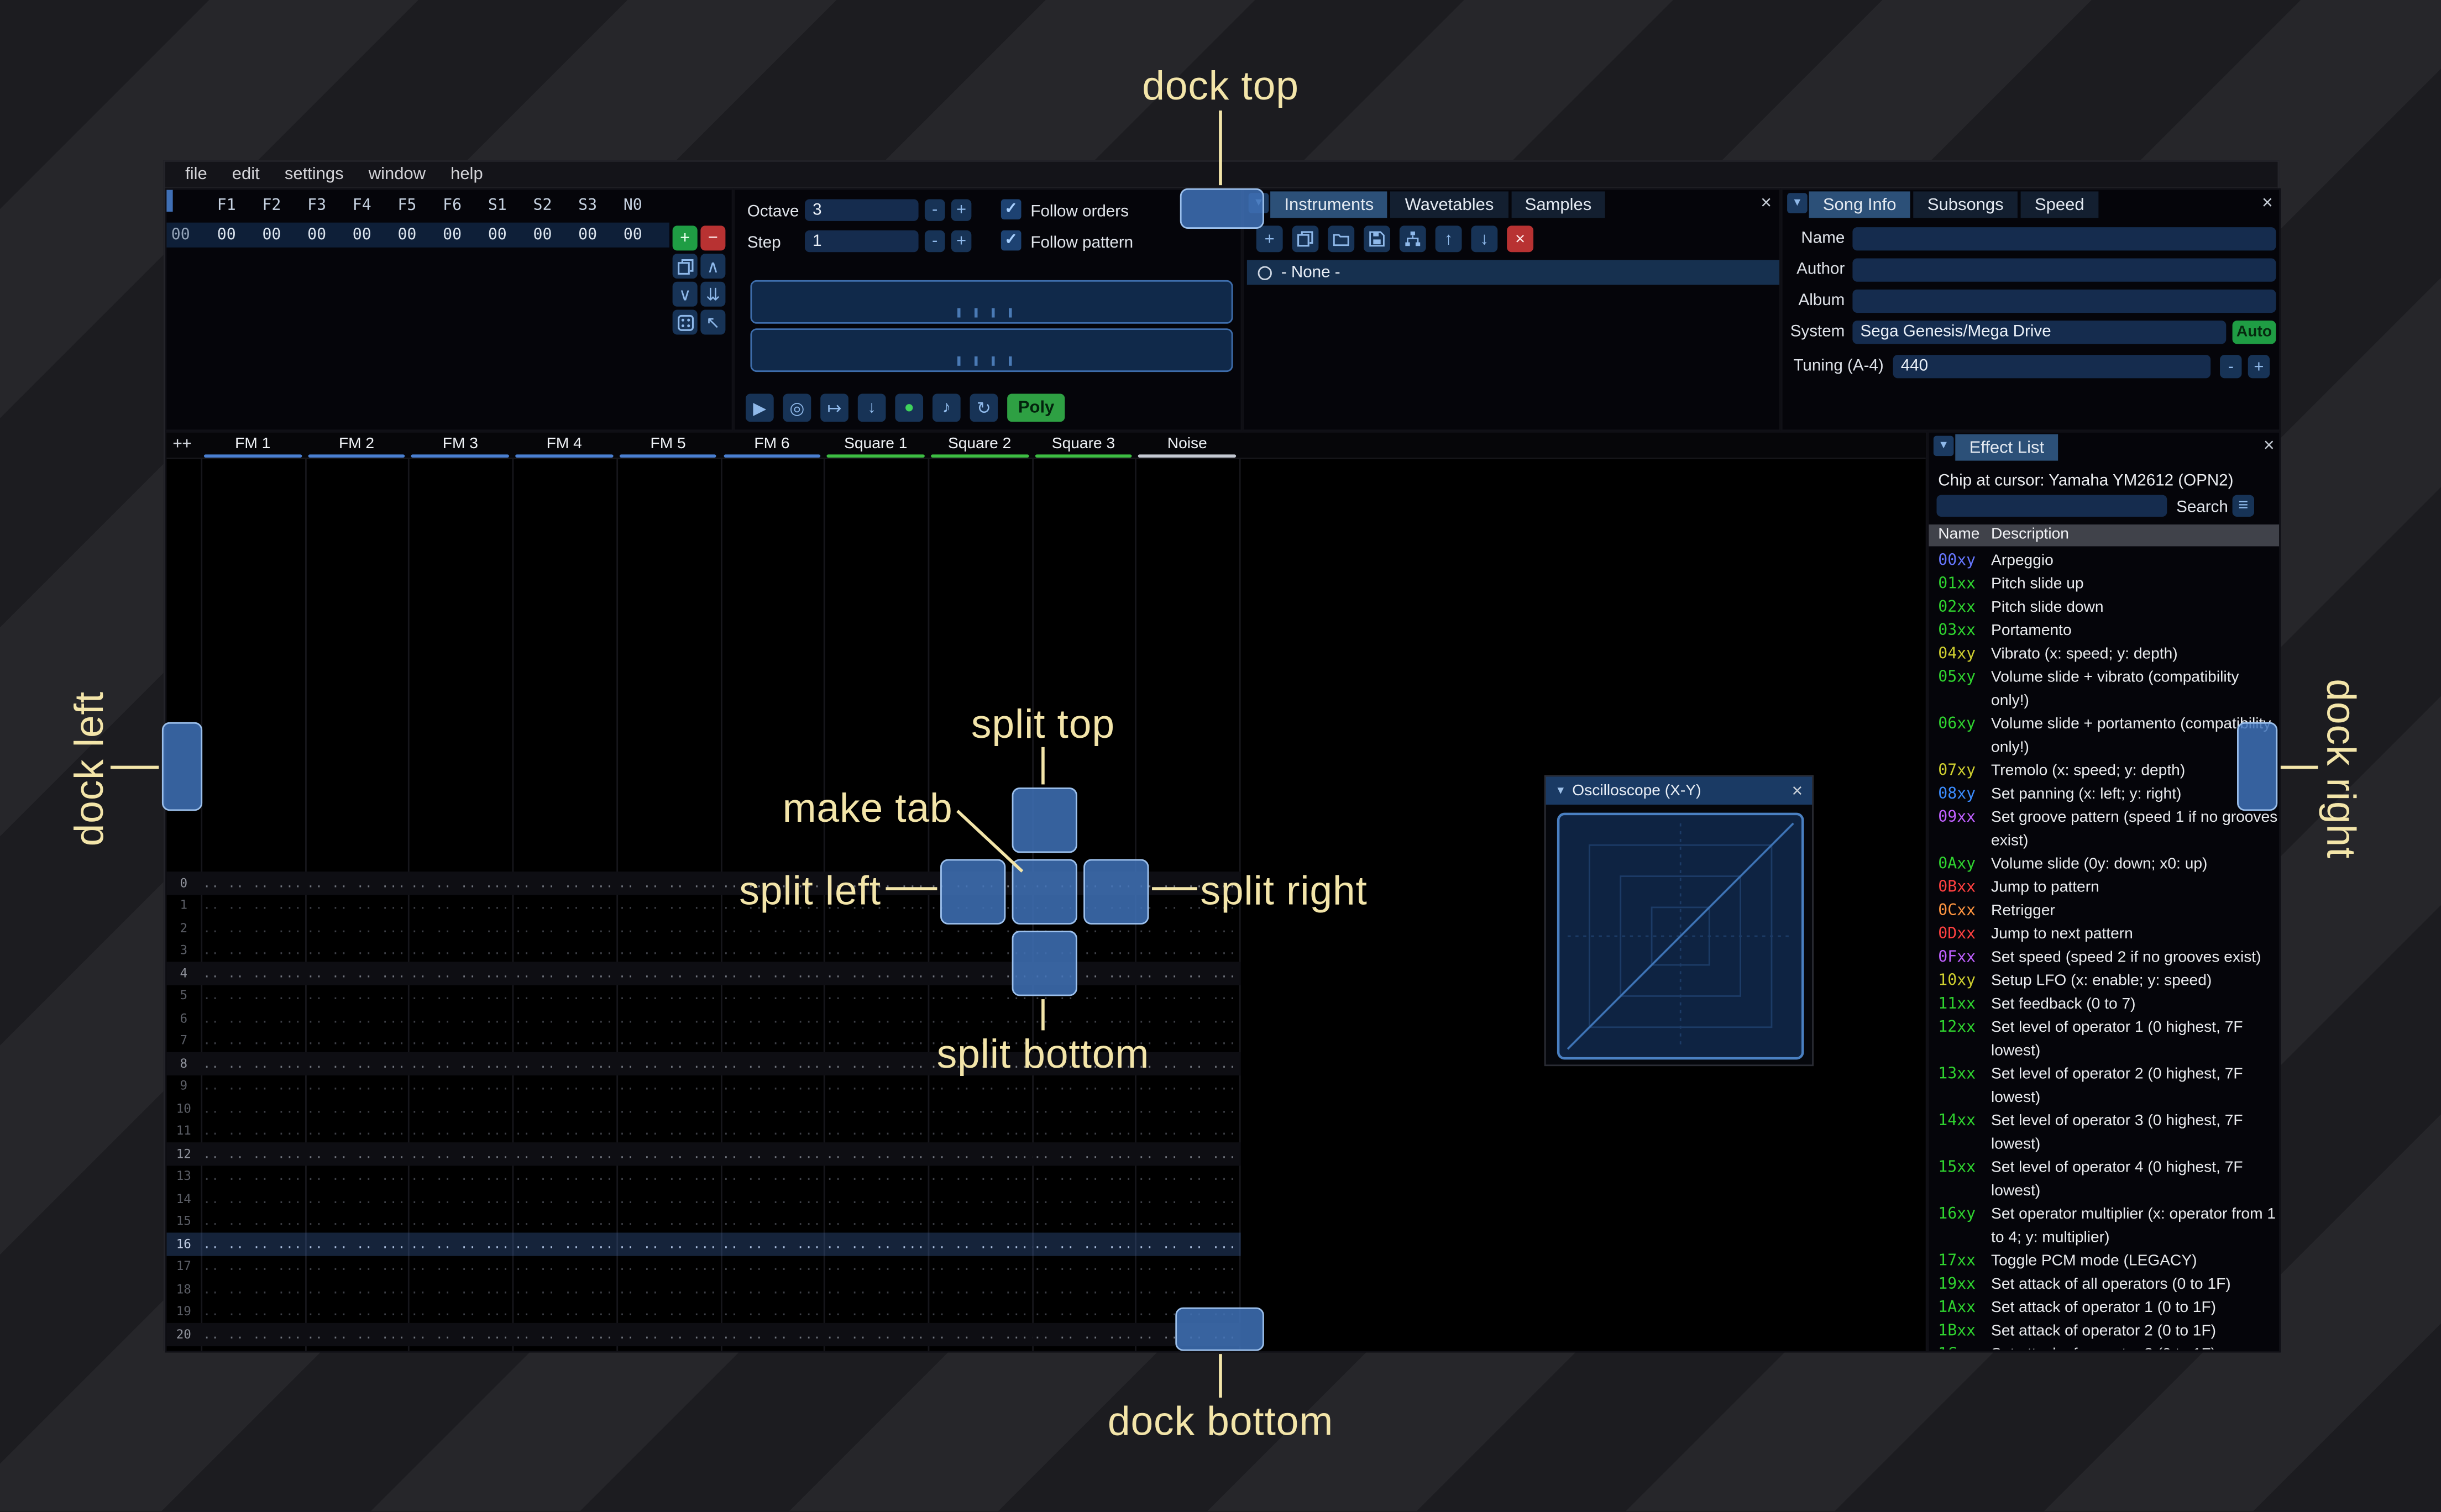  Describe the element at coordinates (1036, 408) in the screenshot. I see `poly-button: Poly` at that location.